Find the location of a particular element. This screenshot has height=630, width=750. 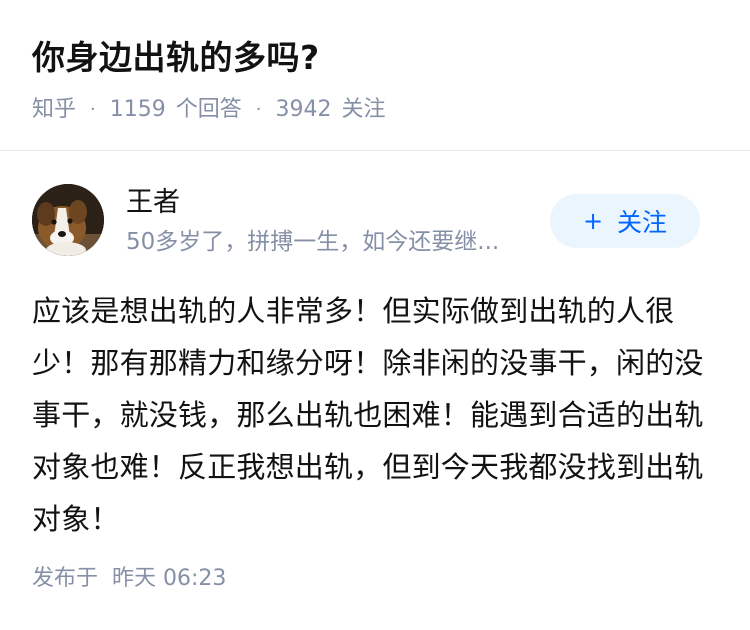

author-name: 王者 is located at coordinates (153, 203).